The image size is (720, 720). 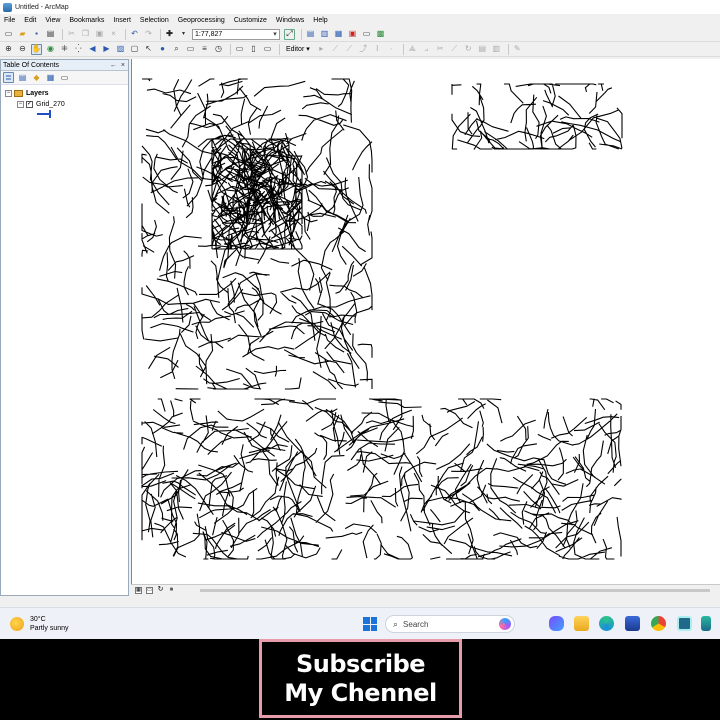 I want to click on editor-menu-button: Editor ▾, so click(x=298, y=49).